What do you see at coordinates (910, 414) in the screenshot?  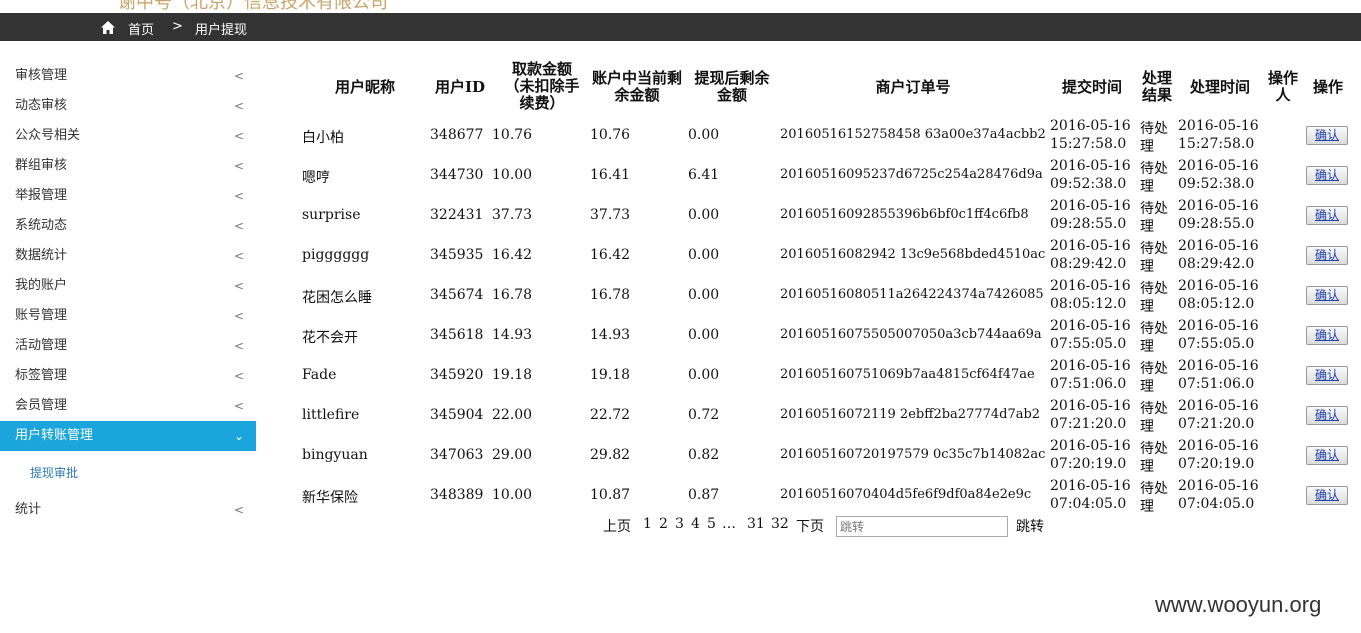 I see `cell-order-no: 20160516072119 2ebff2ba27774d7ab2` at bounding box center [910, 414].